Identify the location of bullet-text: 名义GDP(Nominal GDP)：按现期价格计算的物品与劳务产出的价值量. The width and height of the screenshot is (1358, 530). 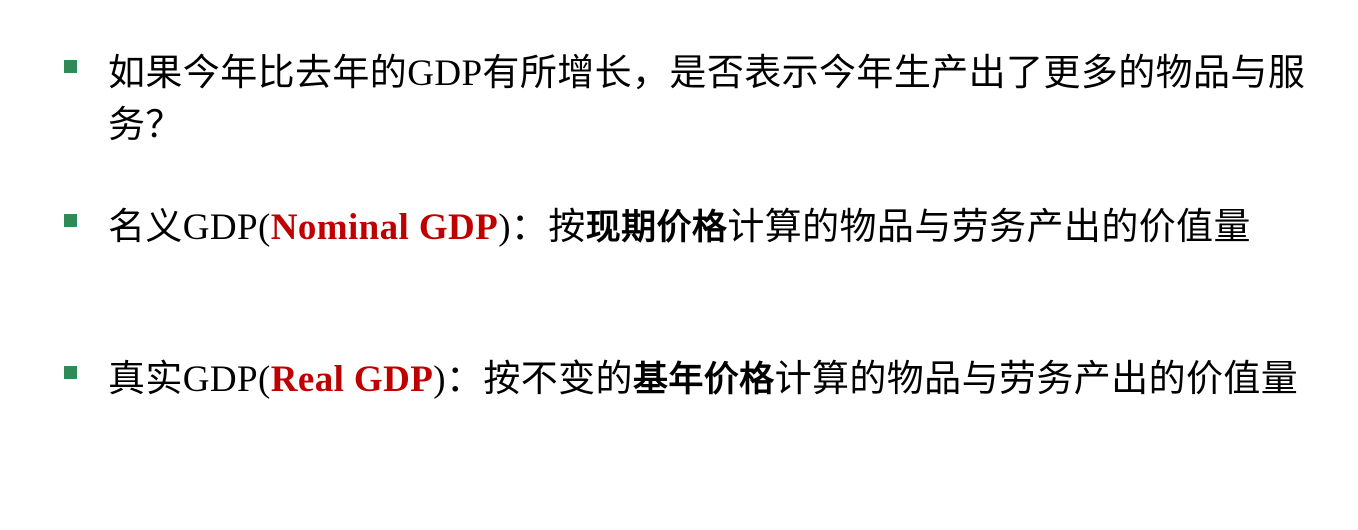
(713, 228).